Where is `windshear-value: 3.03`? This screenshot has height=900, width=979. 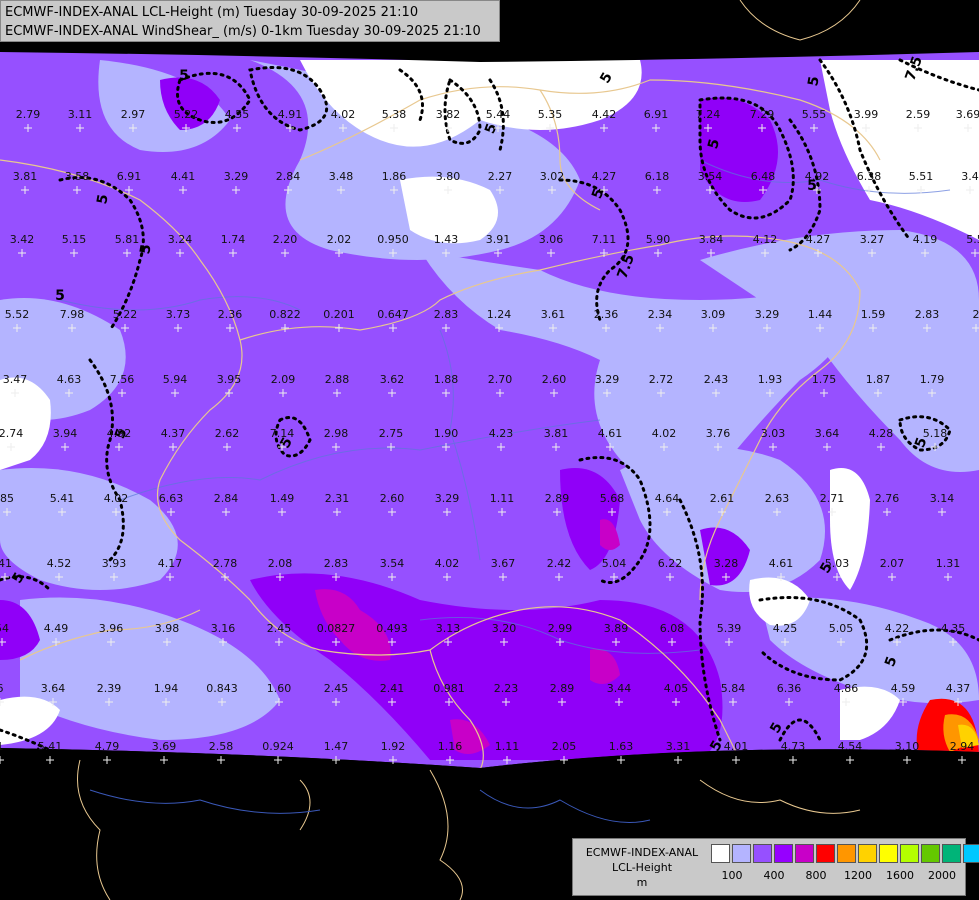 windshear-value: 3.03 is located at coordinates (773, 433).